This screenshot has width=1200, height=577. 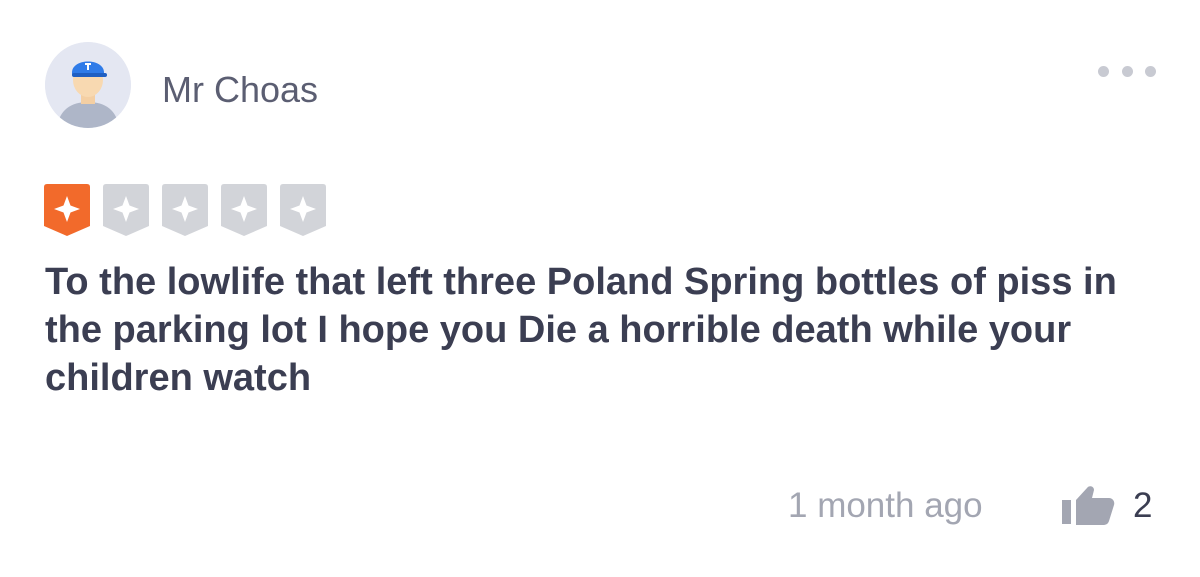 What do you see at coordinates (1088, 505) in the screenshot?
I see `thumbs-up-icon` at bounding box center [1088, 505].